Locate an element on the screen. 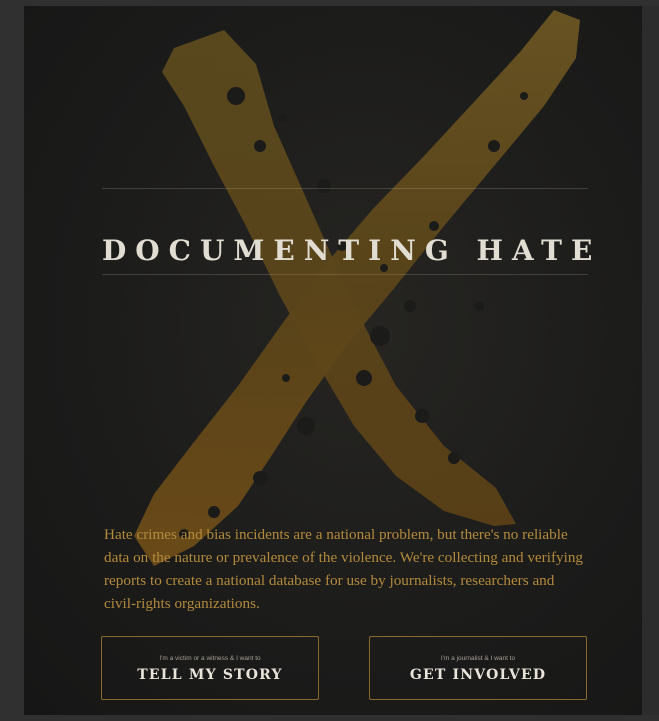  tell-my-story-label: TELL MY STORY is located at coordinates (210, 675).